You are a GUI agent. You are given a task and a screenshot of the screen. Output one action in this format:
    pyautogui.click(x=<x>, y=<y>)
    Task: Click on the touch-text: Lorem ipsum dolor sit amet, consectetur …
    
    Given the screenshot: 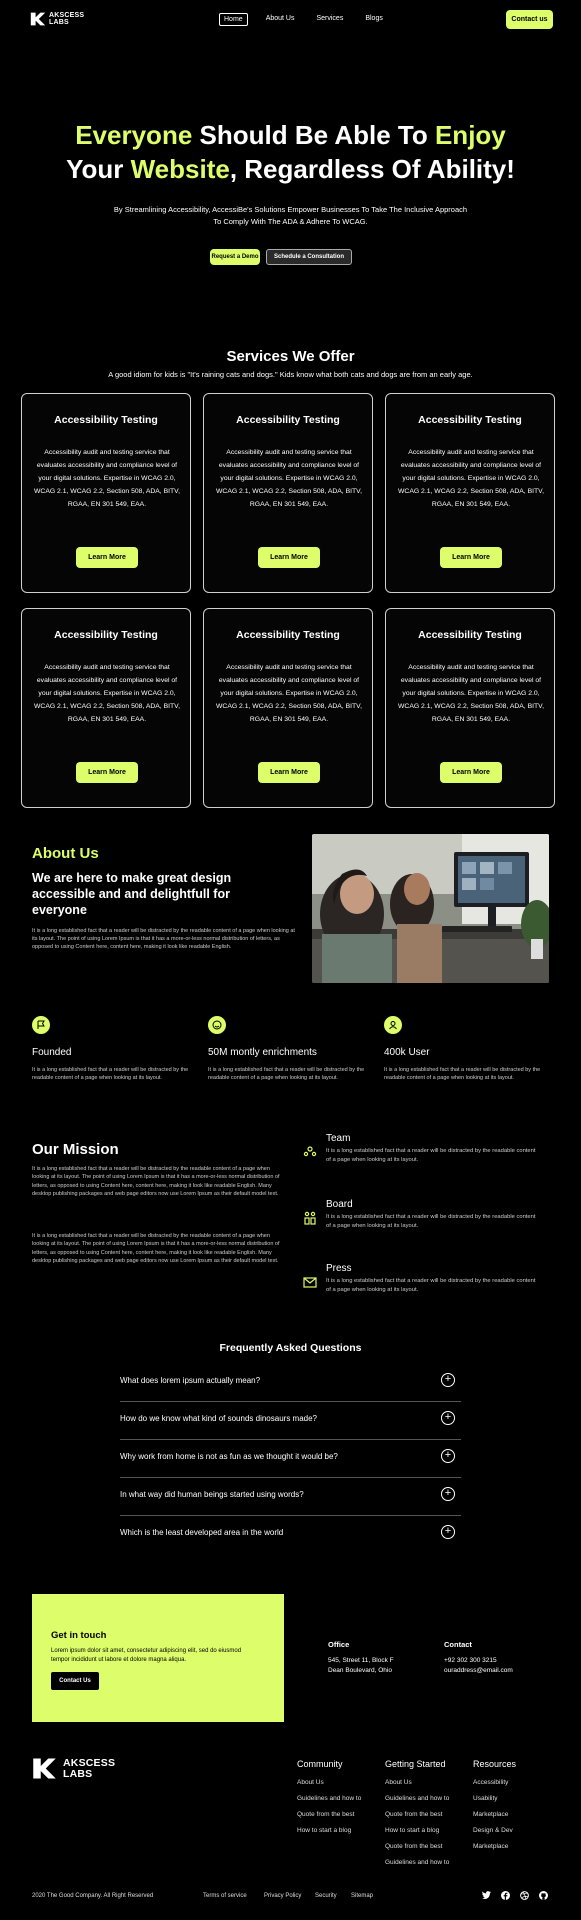 What is the action you would take?
    pyautogui.click(x=146, y=1655)
    